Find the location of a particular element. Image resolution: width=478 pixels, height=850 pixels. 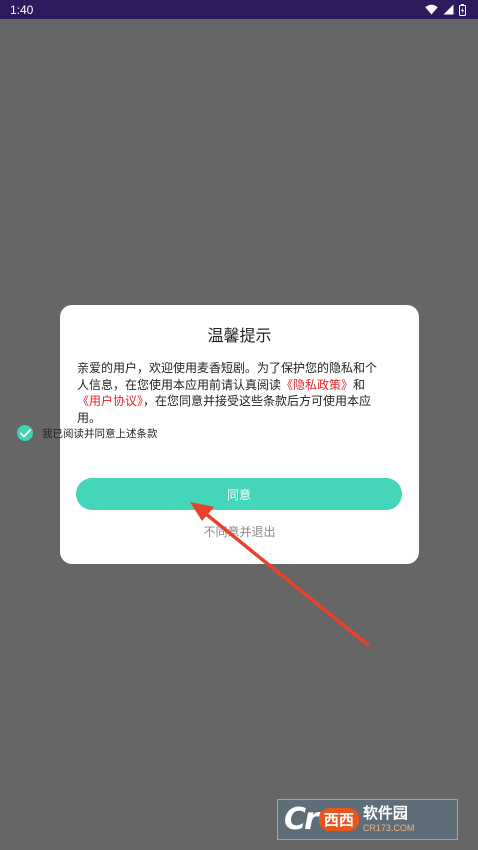

watermark-text: 软件园 CR173.COM is located at coordinates (389, 819).